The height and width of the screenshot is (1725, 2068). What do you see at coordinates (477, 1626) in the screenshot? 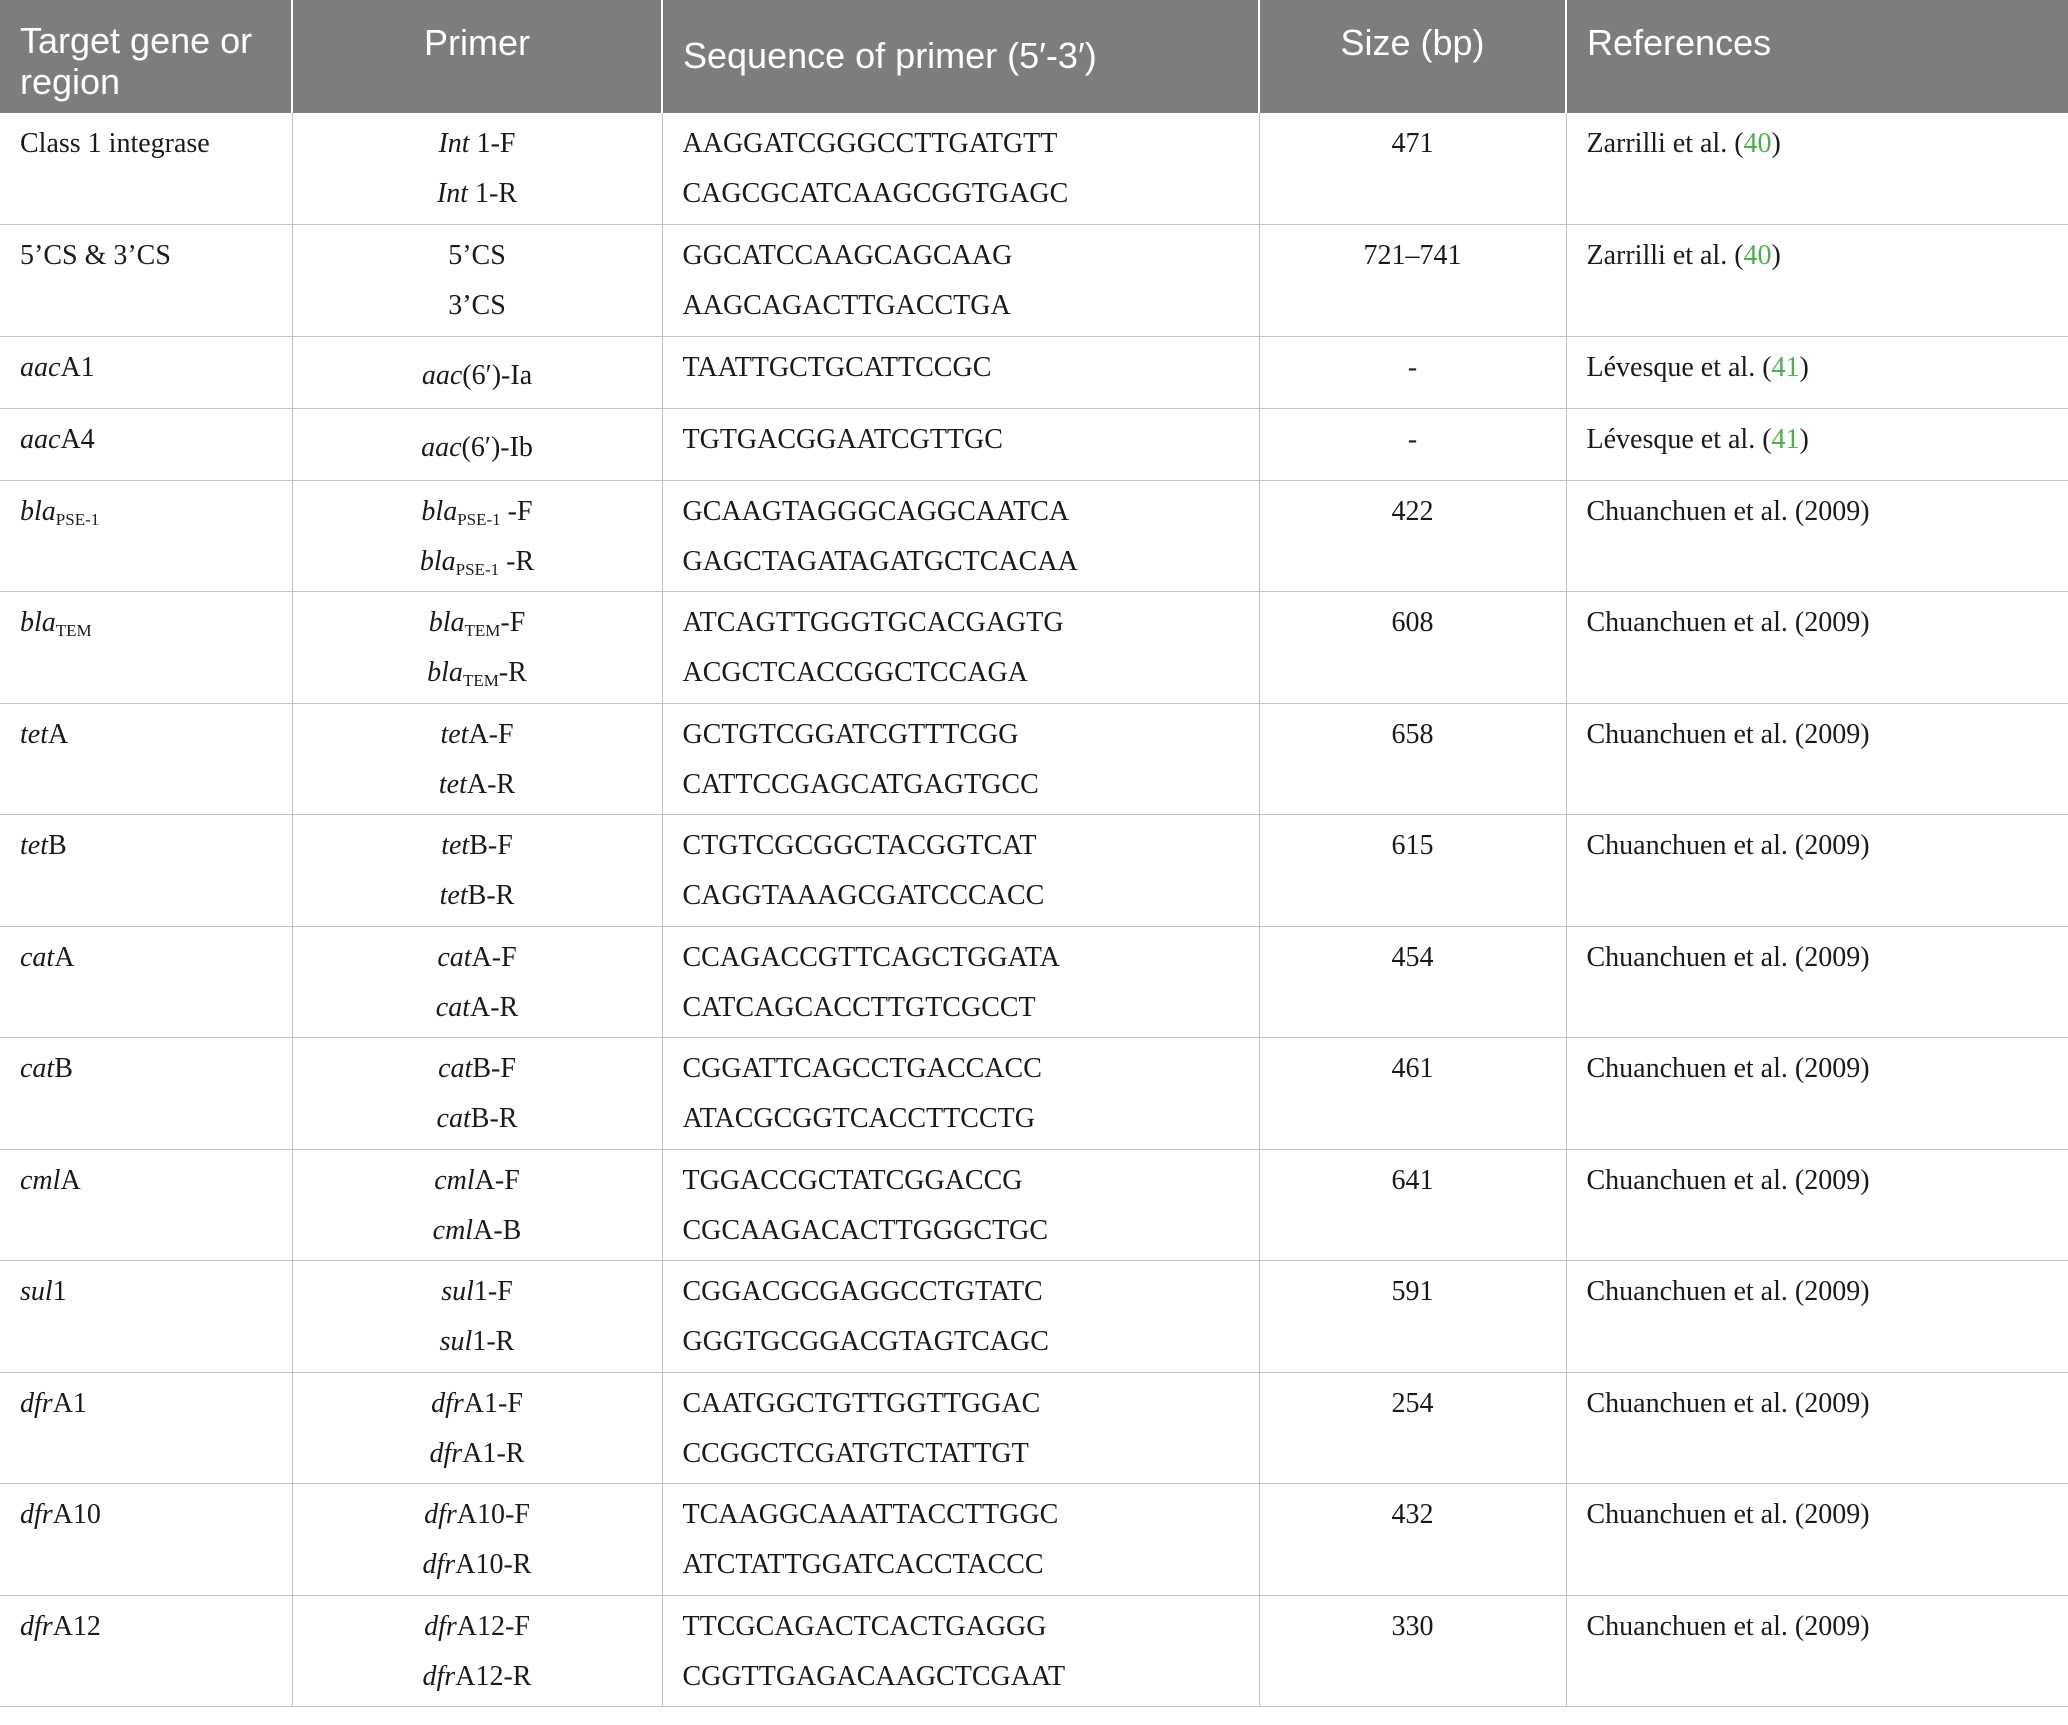
I see `primer-forward: dfrA12-F` at bounding box center [477, 1626].